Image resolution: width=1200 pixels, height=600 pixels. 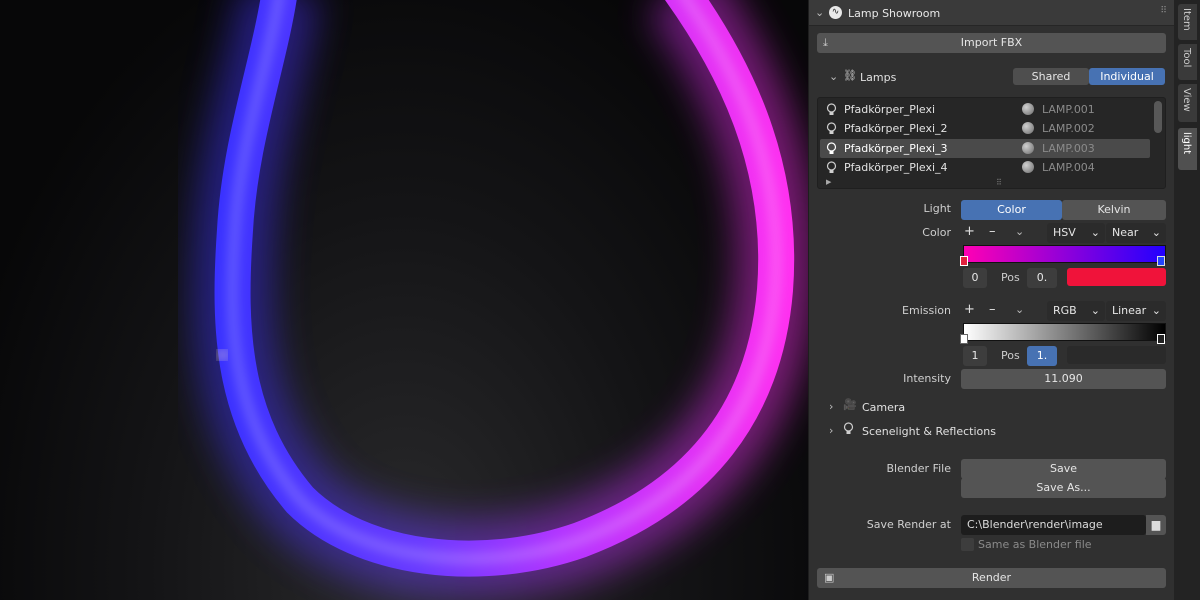 I want to click on color-ramp-bar, so click(x=1064, y=254).